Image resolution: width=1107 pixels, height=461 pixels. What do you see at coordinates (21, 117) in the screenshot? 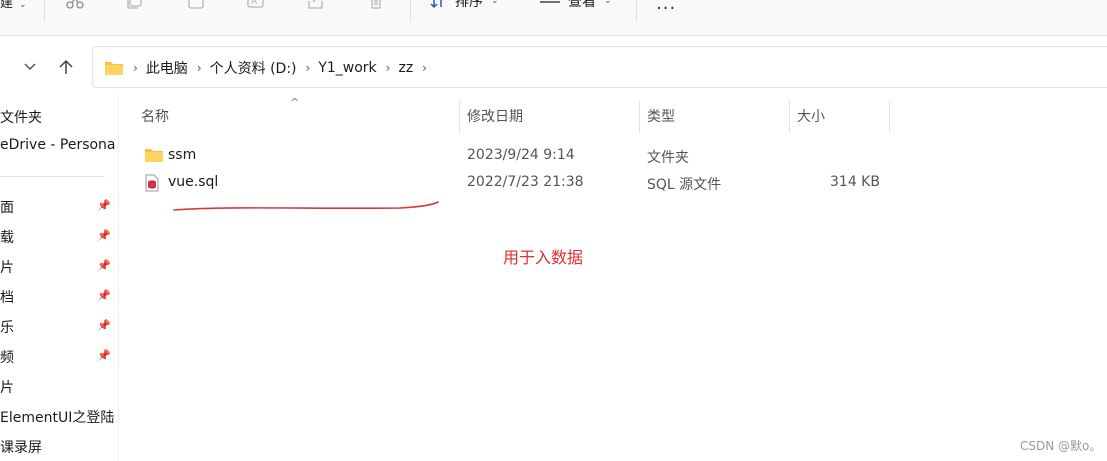
I see `sidebar-item-folder: 文件夹` at bounding box center [21, 117].